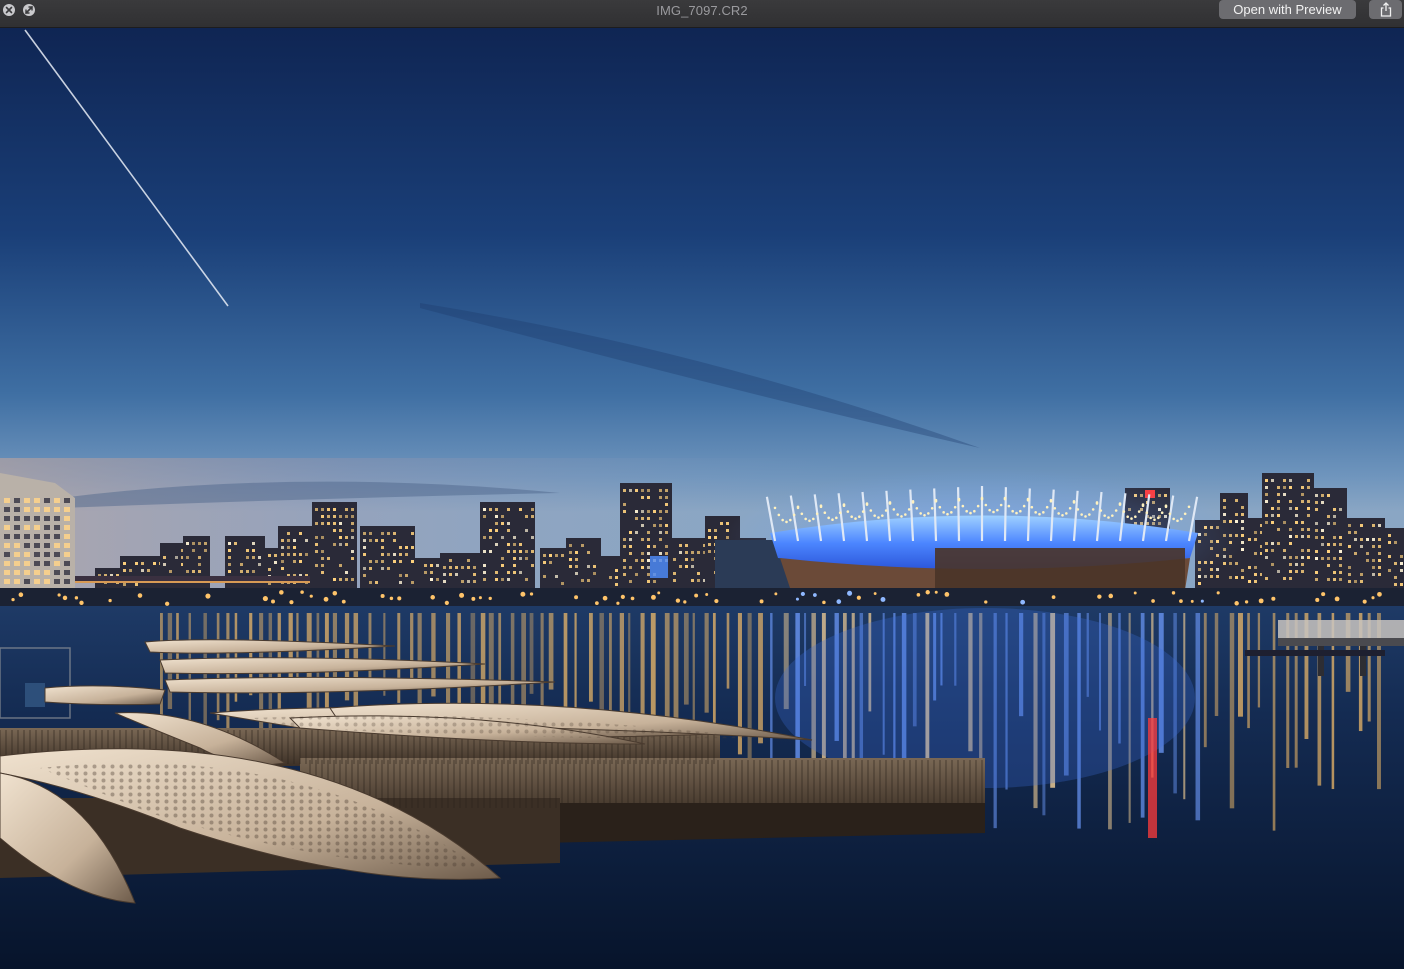  Describe the element at coordinates (185, 582) in the screenshot. I see `bridge-lights` at that location.